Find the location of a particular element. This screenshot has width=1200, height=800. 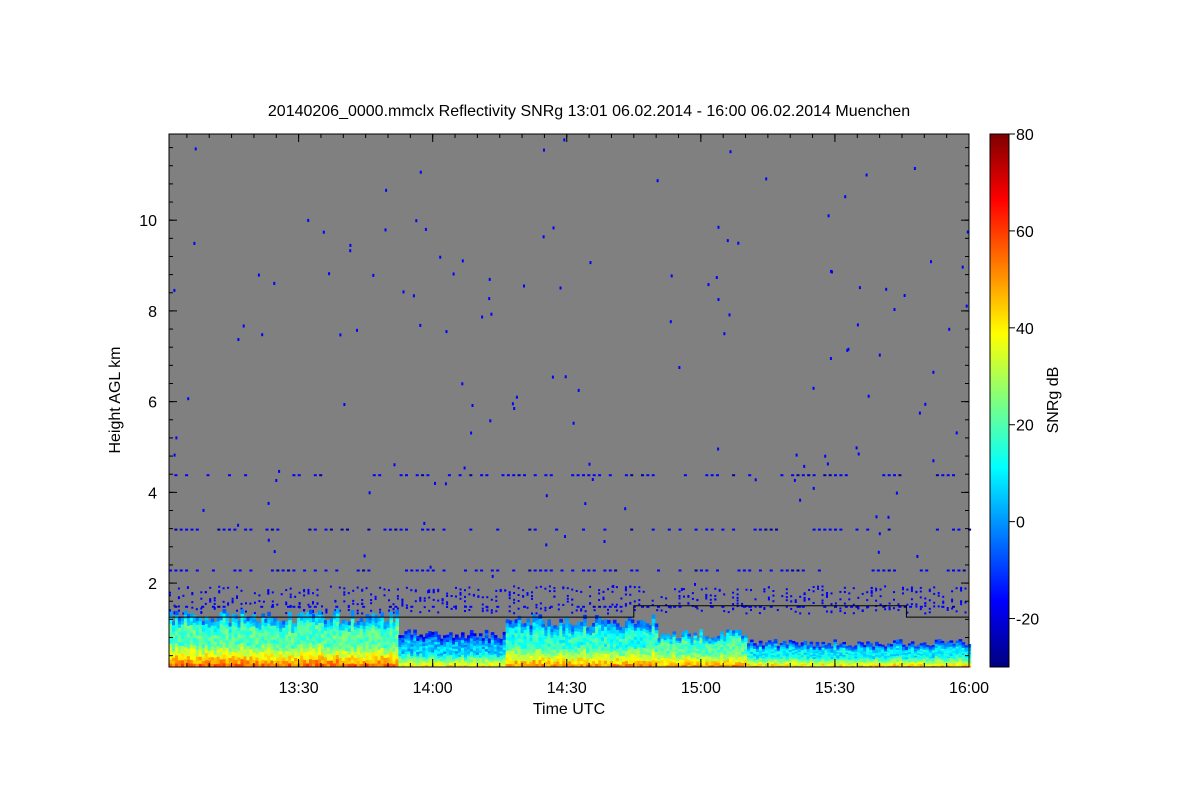

y-tick-label: 6 is located at coordinates (152, 403).